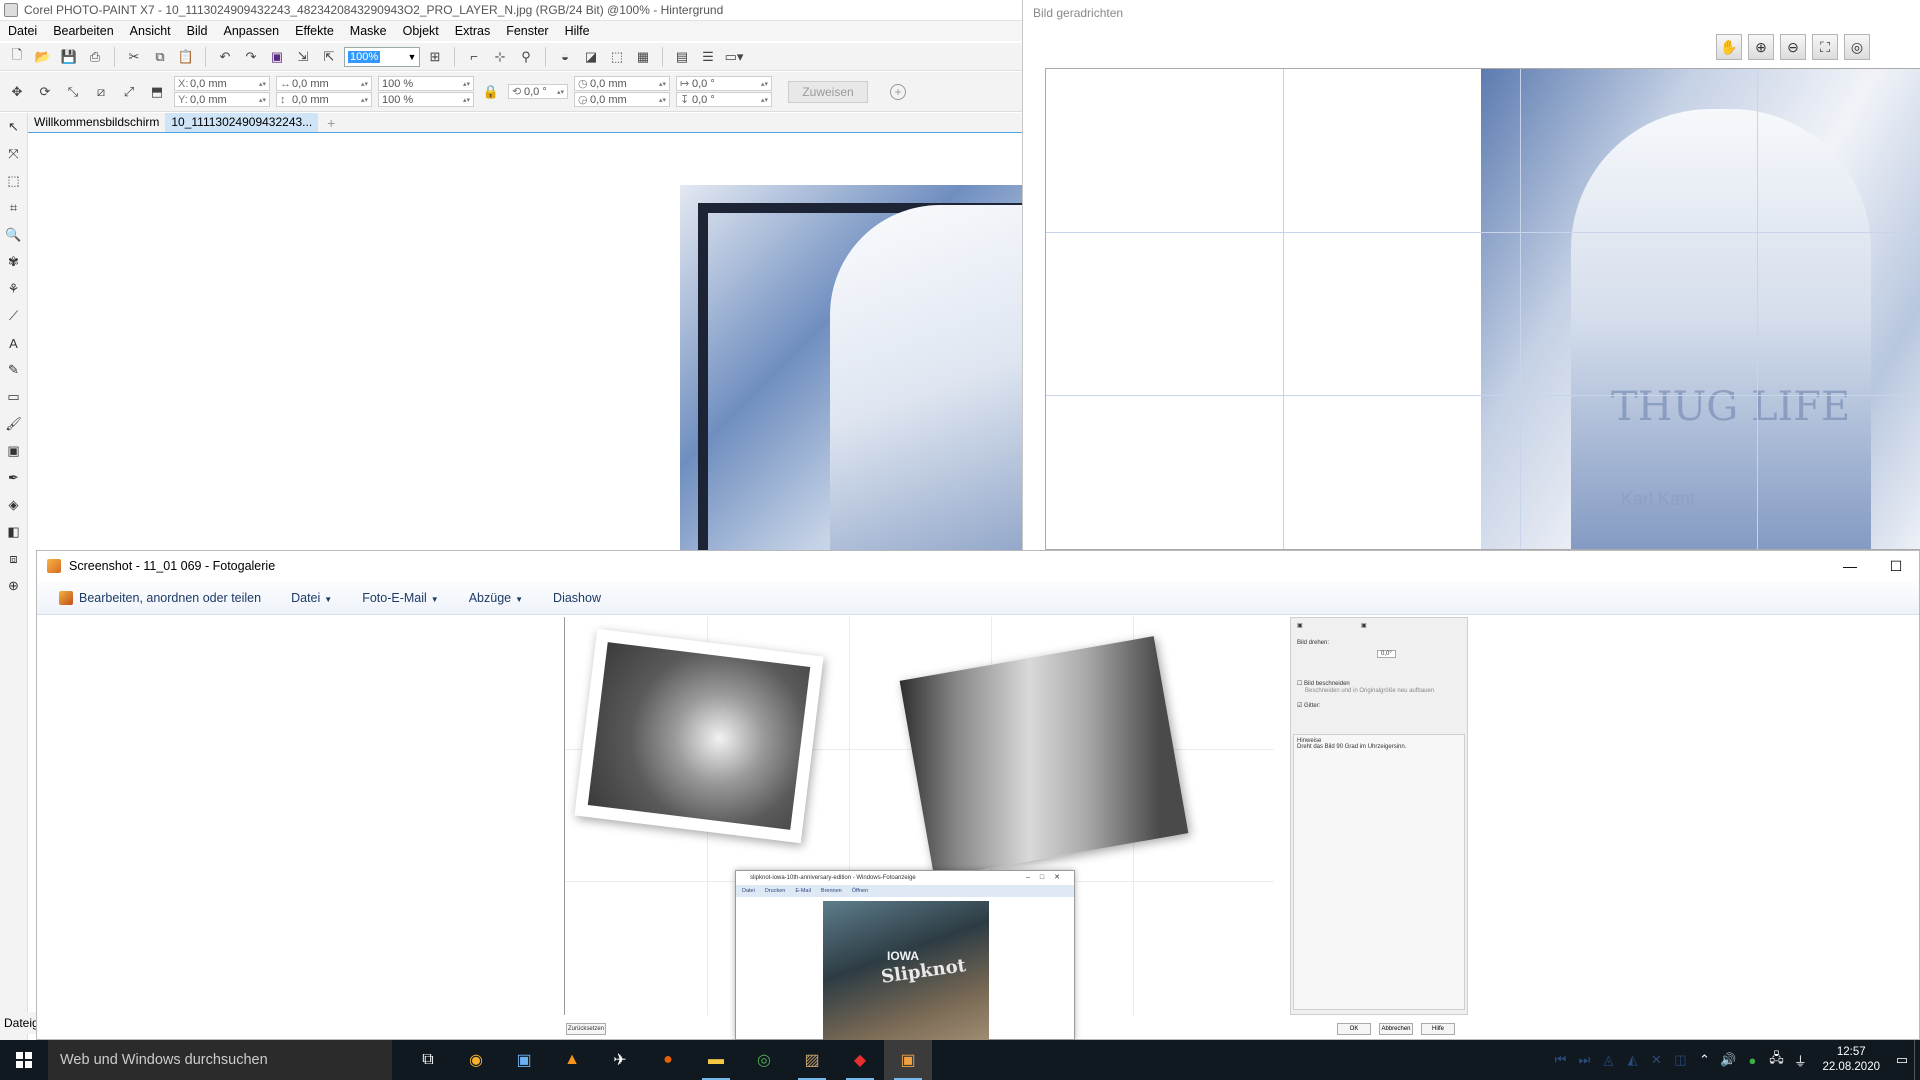 This screenshot has width=1920, height=1080. Describe the element at coordinates (491, 92) in the screenshot. I see `lock-ratio-icon: 🔒` at that location.